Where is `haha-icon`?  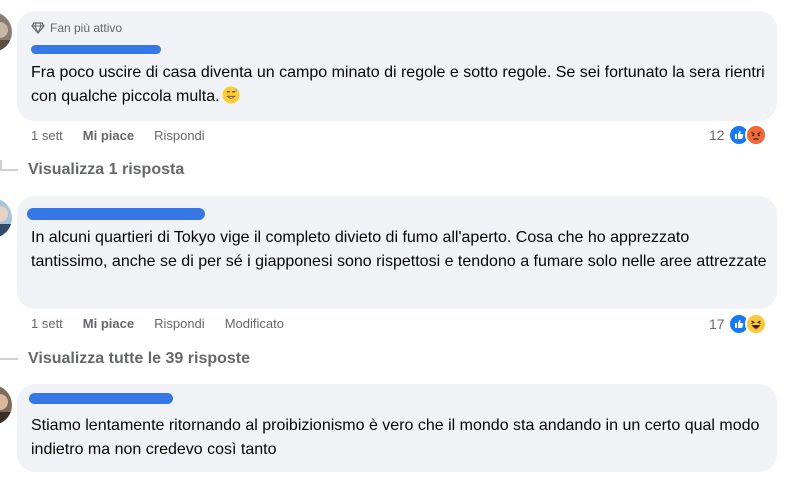 haha-icon is located at coordinates (755, 324).